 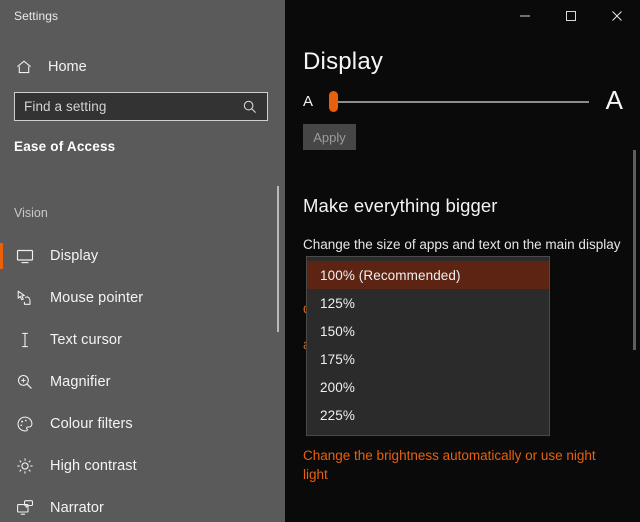 What do you see at coordinates (614, 100) in the screenshot?
I see `slider-large-a-label: A` at bounding box center [614, 100].